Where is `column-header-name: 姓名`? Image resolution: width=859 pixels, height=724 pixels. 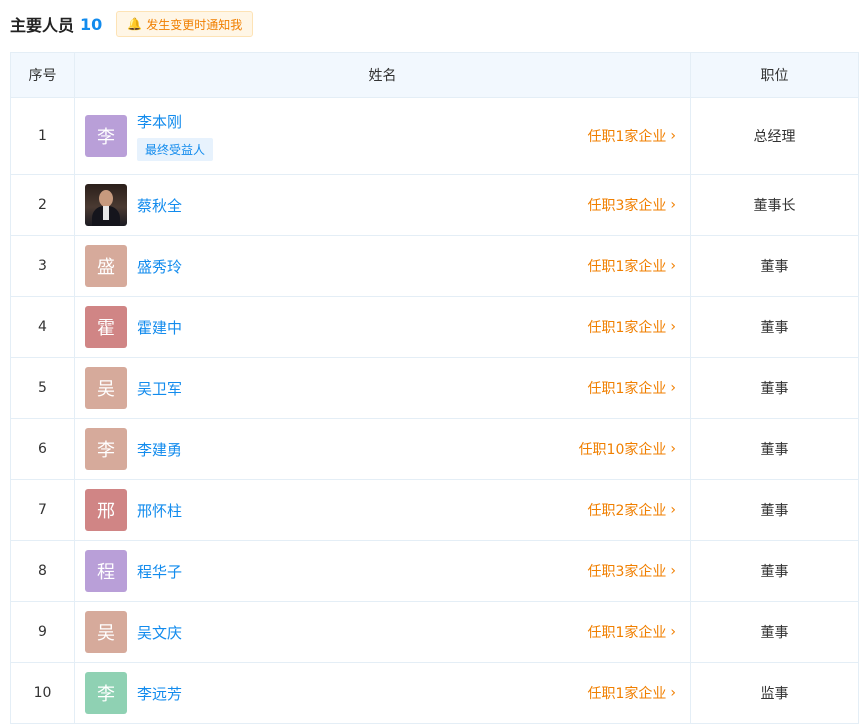 column-header-name: 姓名 is located at coordinates (382, 75).